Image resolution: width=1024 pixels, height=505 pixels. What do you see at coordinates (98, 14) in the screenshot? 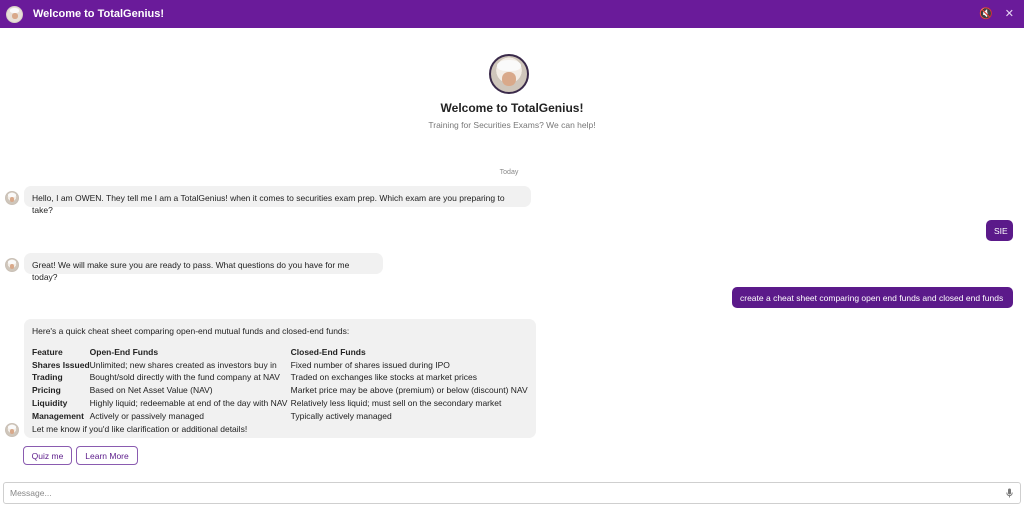
I see `header-title: Welcome to TotalGenius!` at bounding box center [98, 14].